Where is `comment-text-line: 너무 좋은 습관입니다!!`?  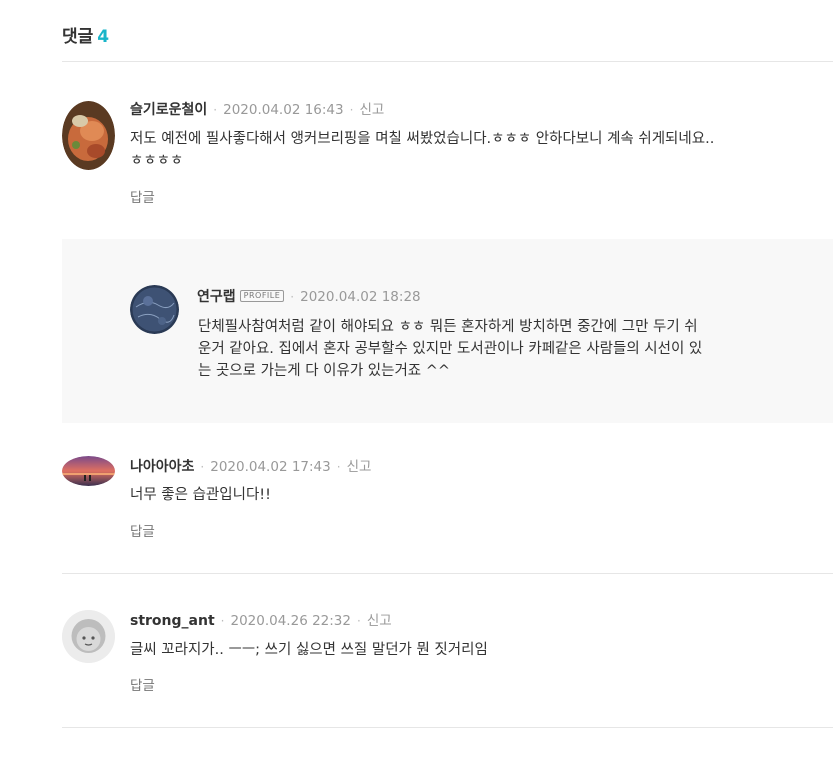
comment-text-line: 너무 좋은 습관입니다!! is located at coordinates (200, 495).